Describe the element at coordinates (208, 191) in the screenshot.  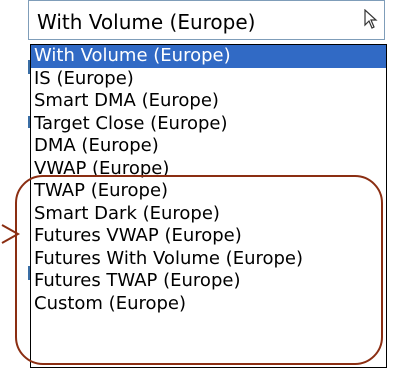
I see `dropdown-option: TWAP (Europe)` at that location.